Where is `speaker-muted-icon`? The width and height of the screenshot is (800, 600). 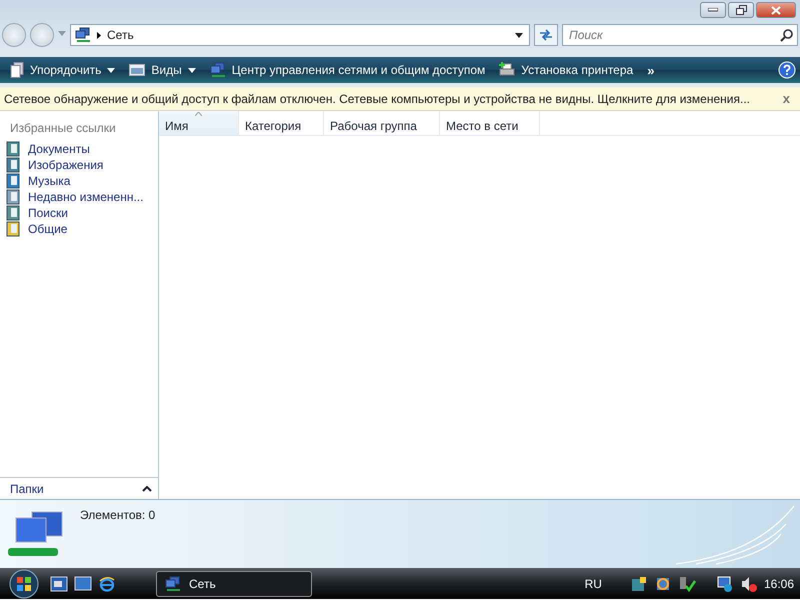 speaker-muted-icon is located at coordinates (749, 583).